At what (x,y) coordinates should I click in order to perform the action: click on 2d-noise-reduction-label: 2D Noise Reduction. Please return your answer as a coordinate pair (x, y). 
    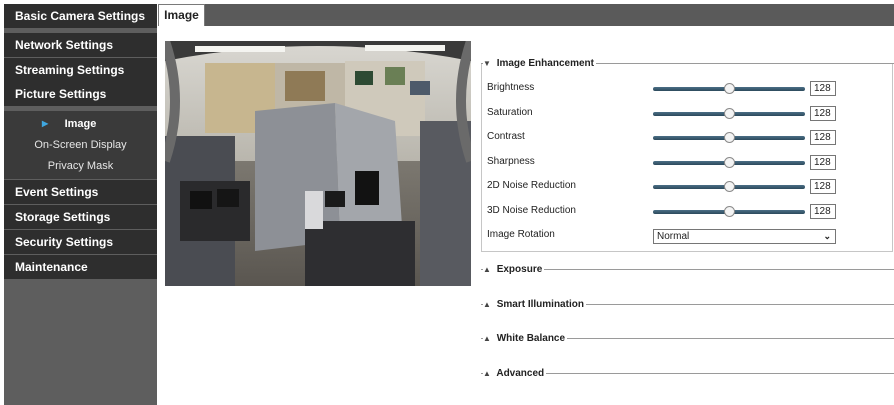
    Looking at the image, I should click on (531, 185).